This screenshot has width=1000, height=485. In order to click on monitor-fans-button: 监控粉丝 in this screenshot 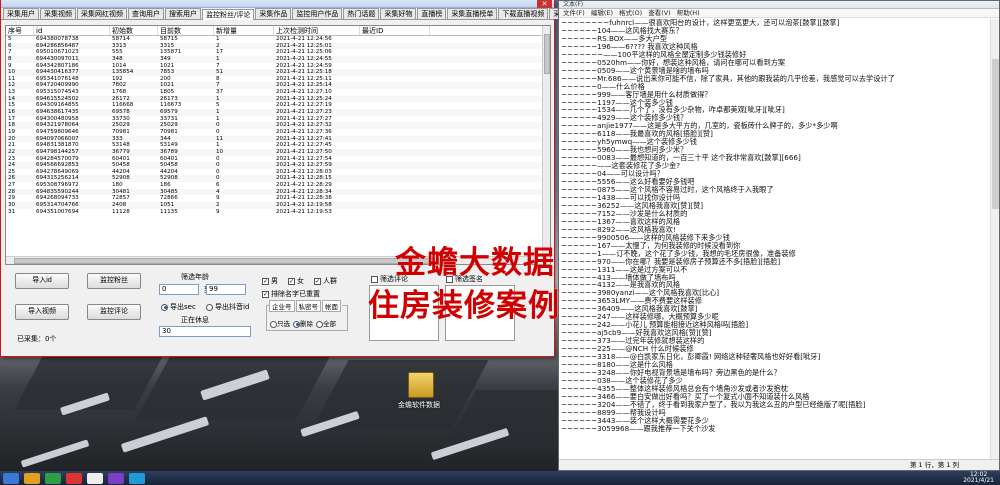, I will do `click(114, 281)`.